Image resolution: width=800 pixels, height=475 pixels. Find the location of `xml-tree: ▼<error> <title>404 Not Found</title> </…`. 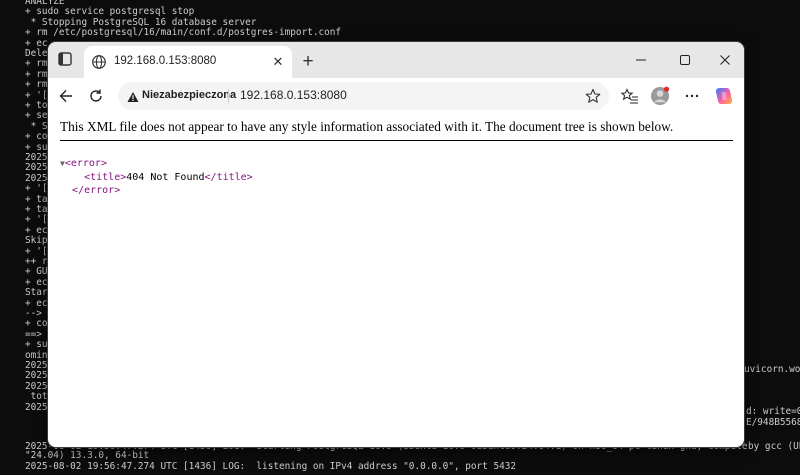

xml-tree: ▼<error> <title>404 Not Found</title> </… is located at coordinates (156, 177).